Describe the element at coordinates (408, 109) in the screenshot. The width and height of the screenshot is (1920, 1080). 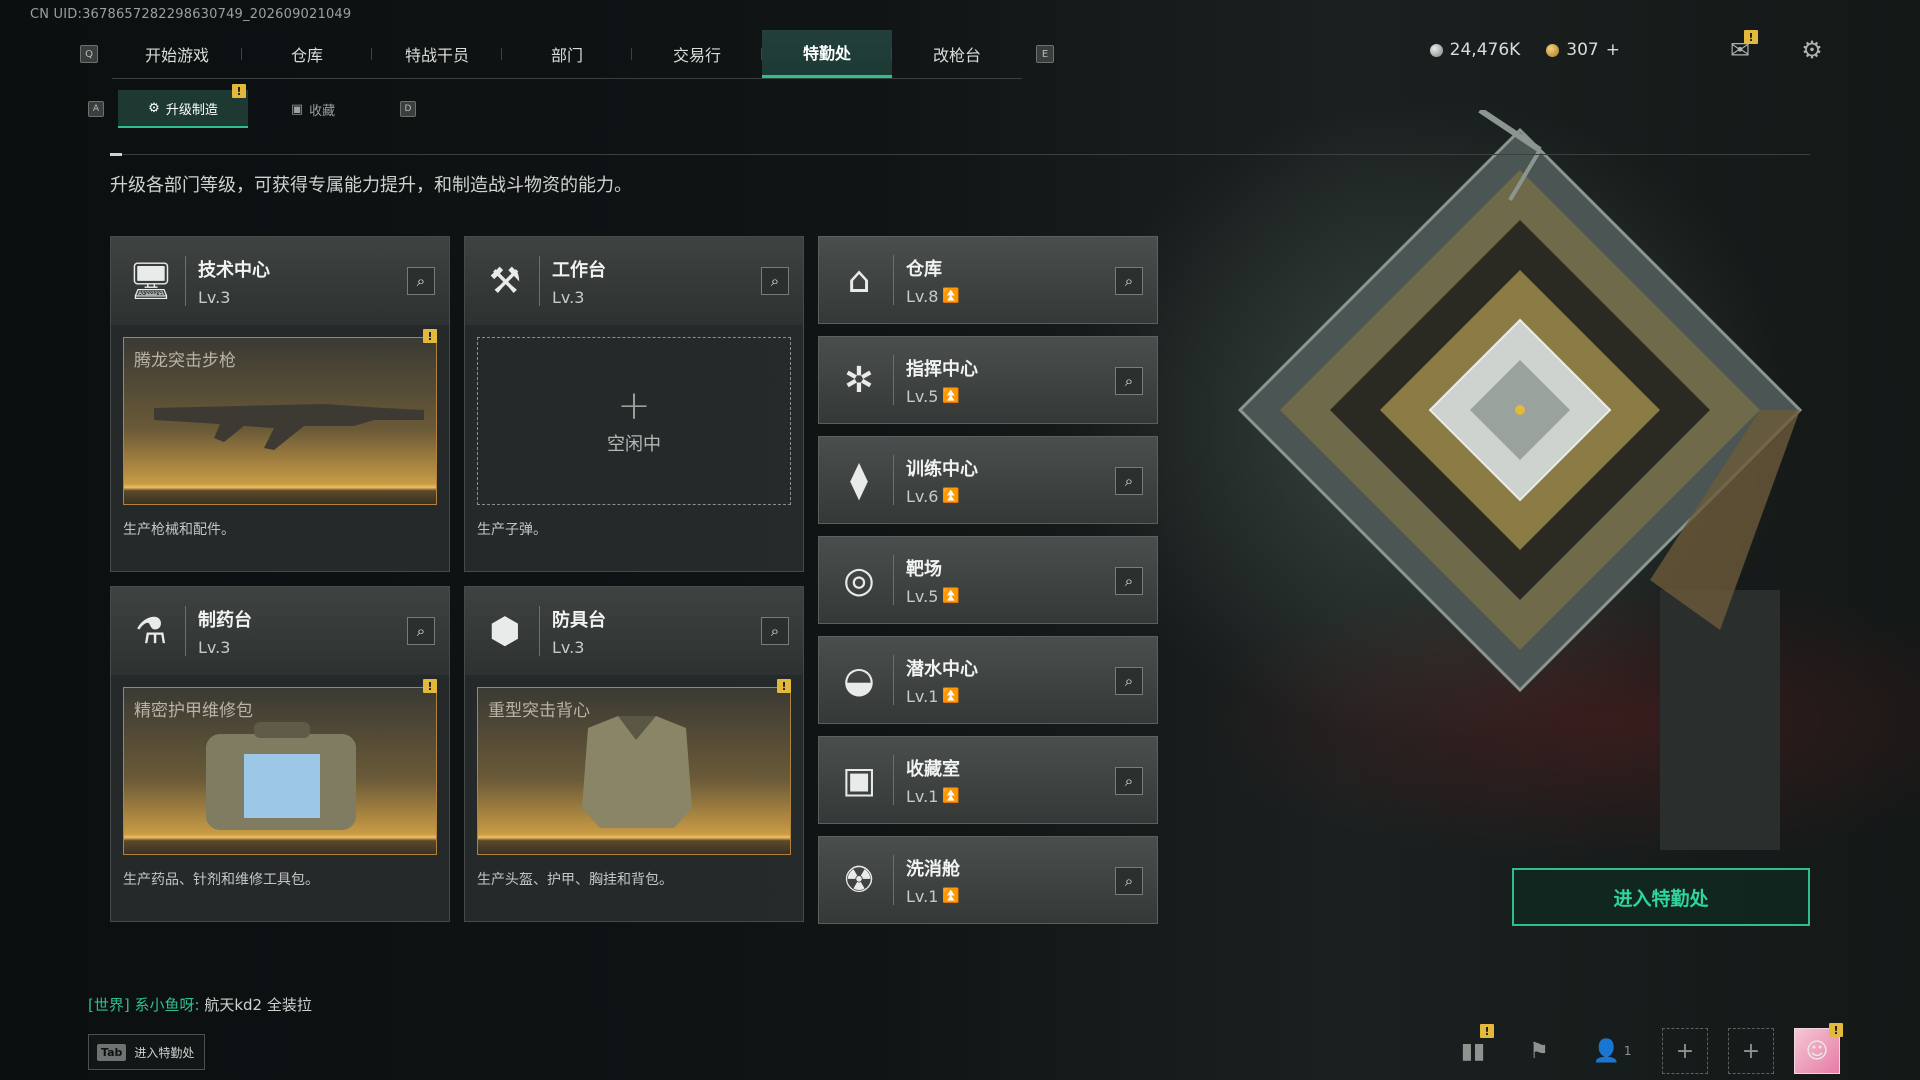
I see `subnav-next-key: D` at that location.